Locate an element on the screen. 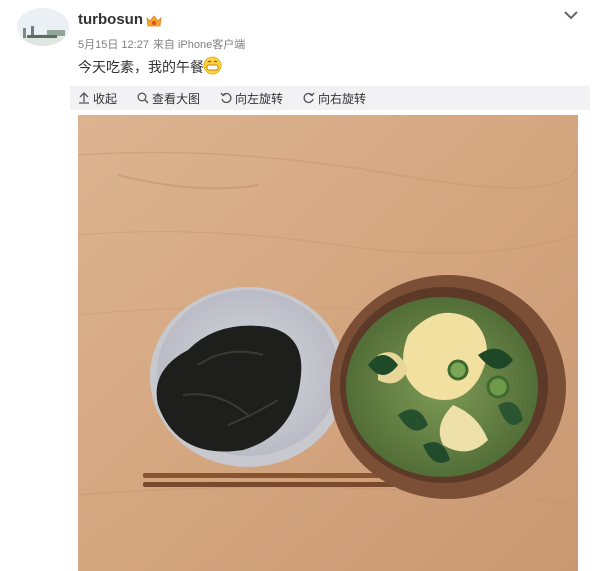  collapse-button: 收起 is located at coordinates (97, 98).